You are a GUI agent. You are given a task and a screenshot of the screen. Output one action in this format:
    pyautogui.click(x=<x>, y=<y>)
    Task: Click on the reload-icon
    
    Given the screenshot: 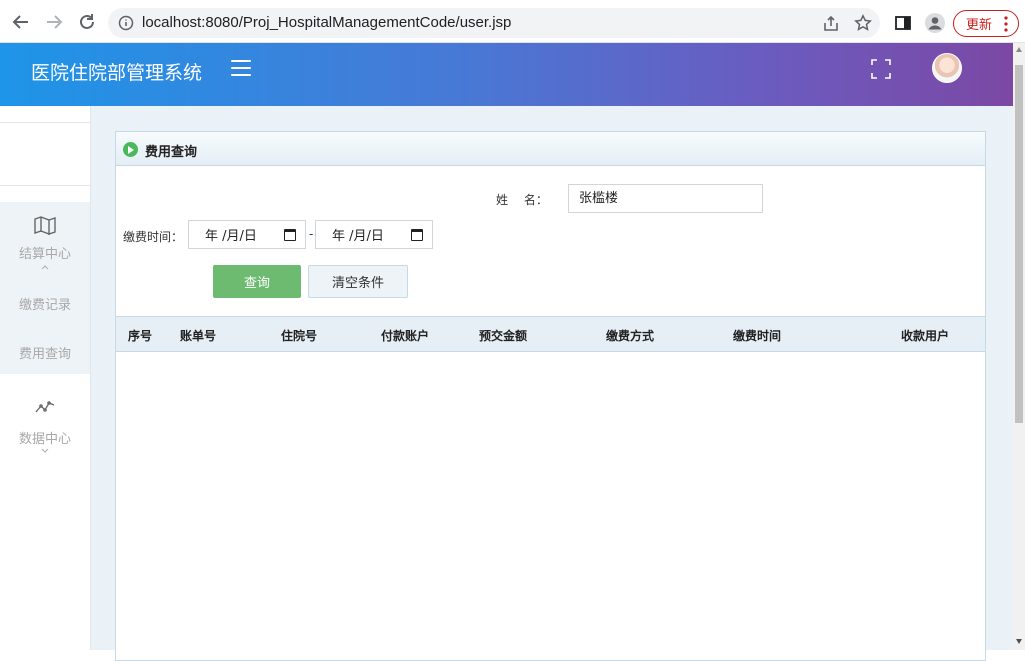 What is the action you would take?
    pyautogui.click(x=87, y=21)
    